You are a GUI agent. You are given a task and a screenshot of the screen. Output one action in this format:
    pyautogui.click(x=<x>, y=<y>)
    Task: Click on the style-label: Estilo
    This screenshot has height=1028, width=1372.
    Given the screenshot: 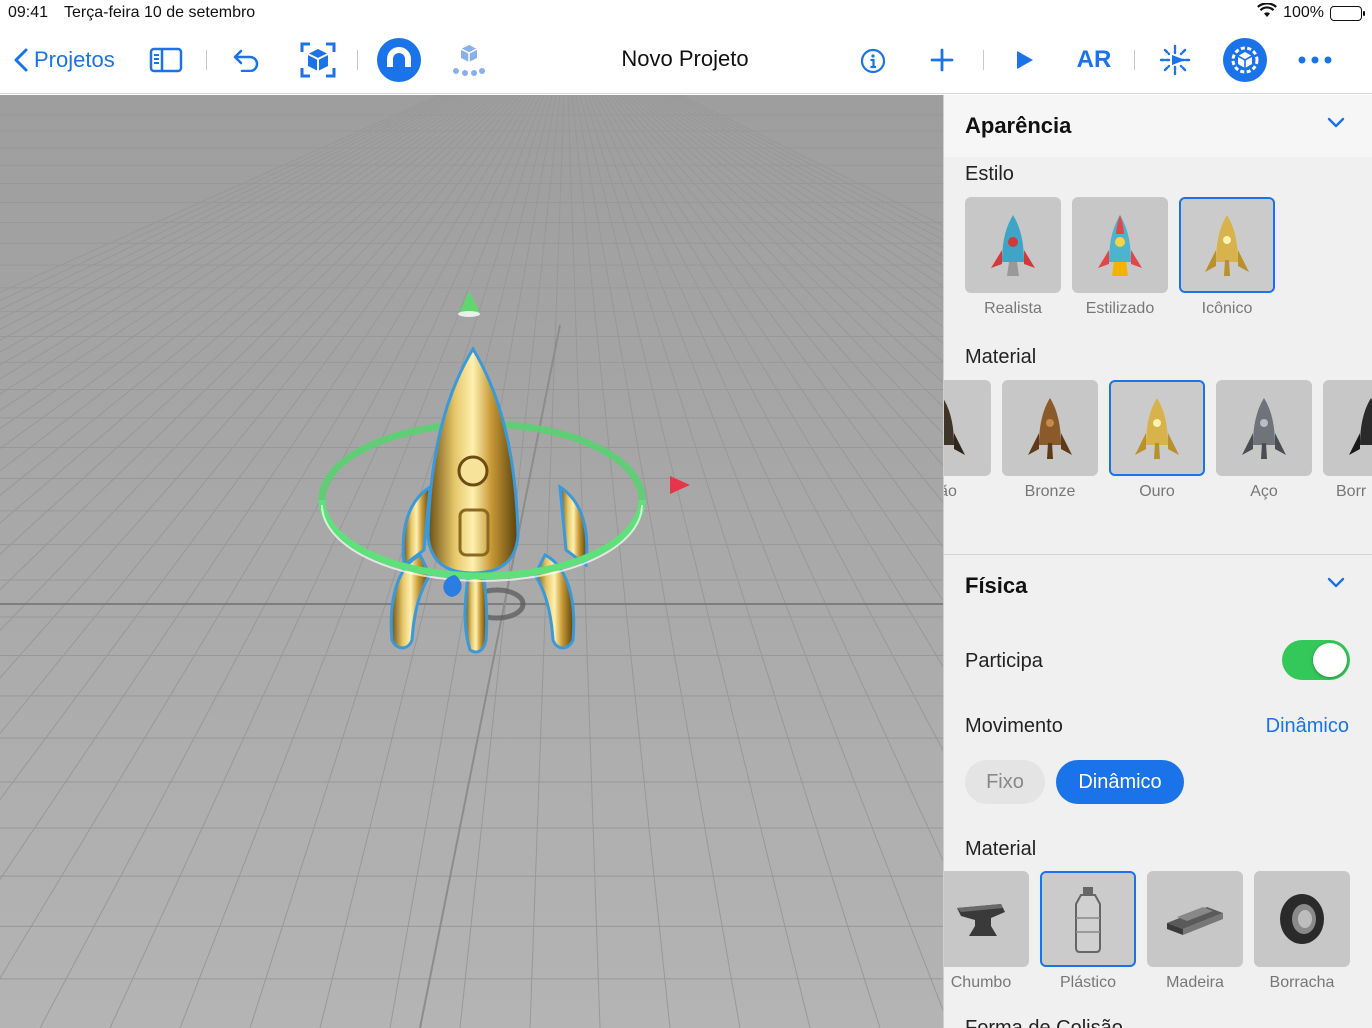 What is the action you would take?
    pyautogui.click(x=989, y=174)
    